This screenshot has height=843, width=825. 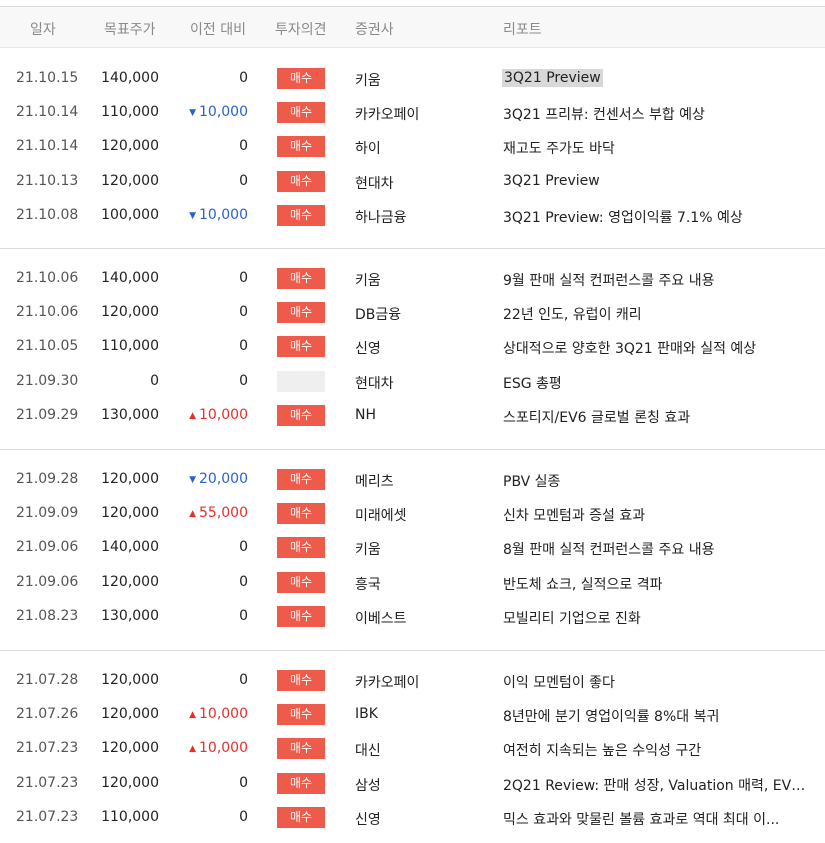 I want to click on report-link: 모빌리티 기업으로 진화, so click(x=572, y=618).